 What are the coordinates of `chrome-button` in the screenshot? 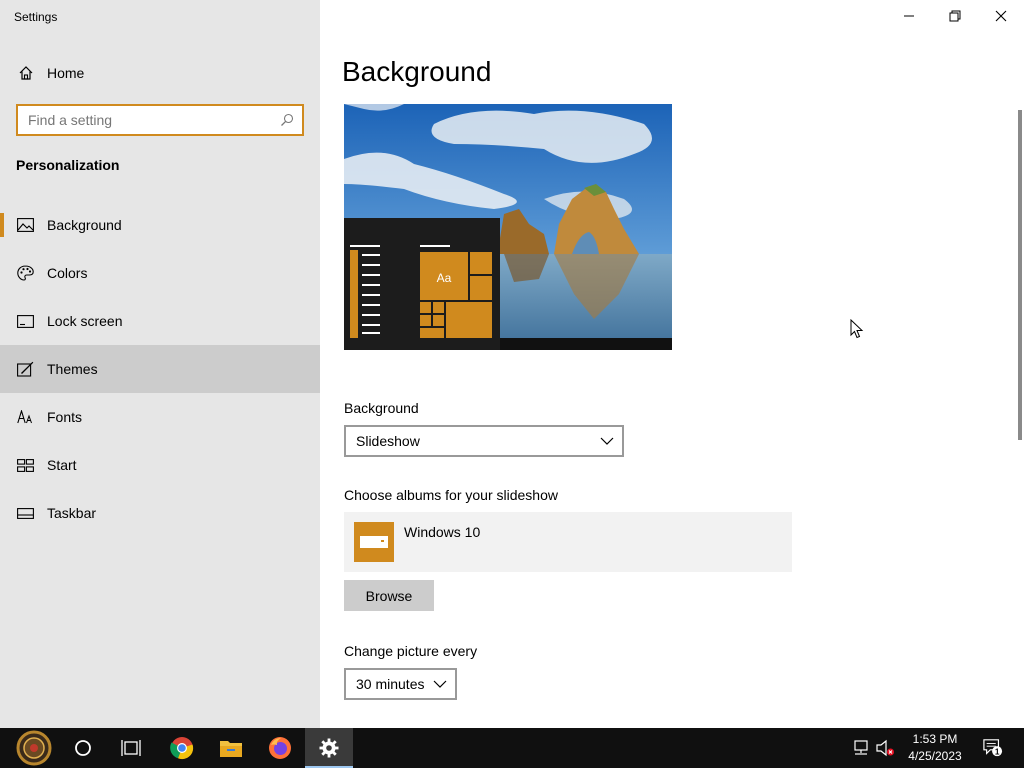 It's located at (182, 748).